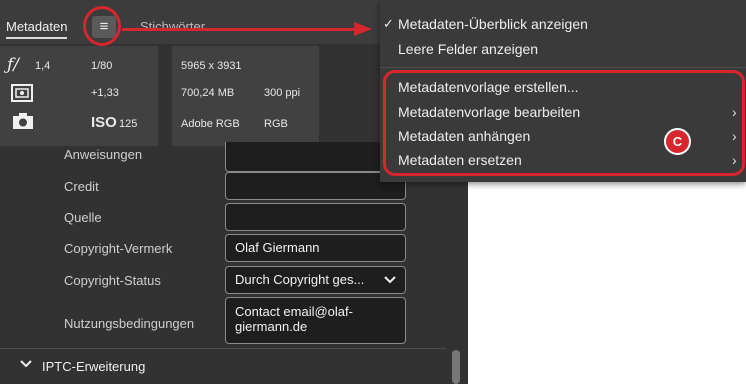  What do you see at coordinates (493, 24) in the screenshot?
I see `menu-item-label: Metadaten-Überblick anzeigen` at bounding box center [493, 24].